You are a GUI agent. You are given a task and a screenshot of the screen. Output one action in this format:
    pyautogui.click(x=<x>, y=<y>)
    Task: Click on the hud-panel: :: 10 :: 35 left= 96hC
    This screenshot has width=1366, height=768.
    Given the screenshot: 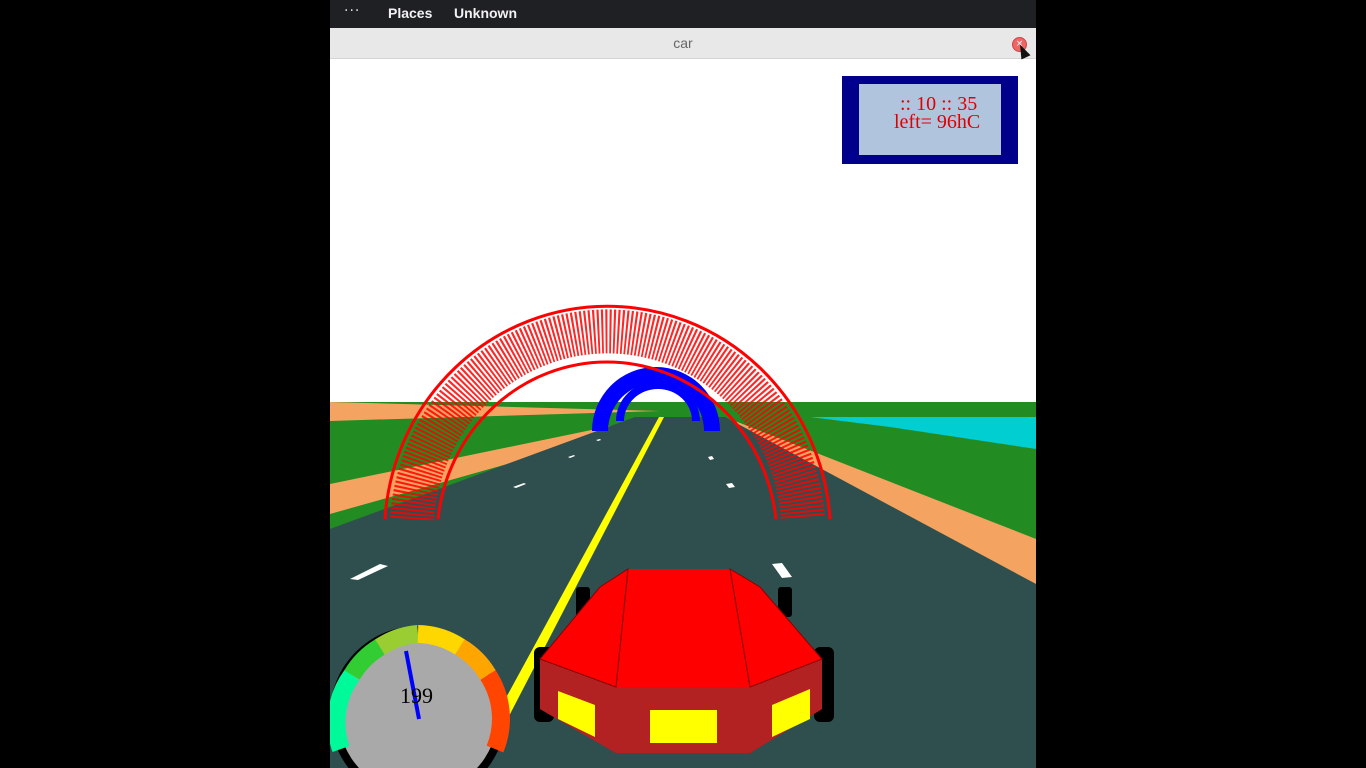 What is the action you would take?
    pyautogui.click(x=930, y=120)
    